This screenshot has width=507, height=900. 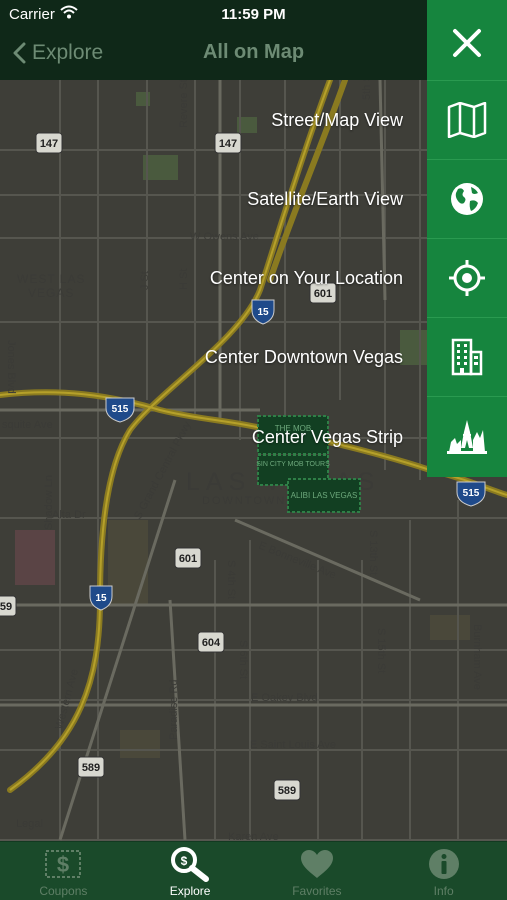 I want to click on info-icon, so click(x=443, y=864).